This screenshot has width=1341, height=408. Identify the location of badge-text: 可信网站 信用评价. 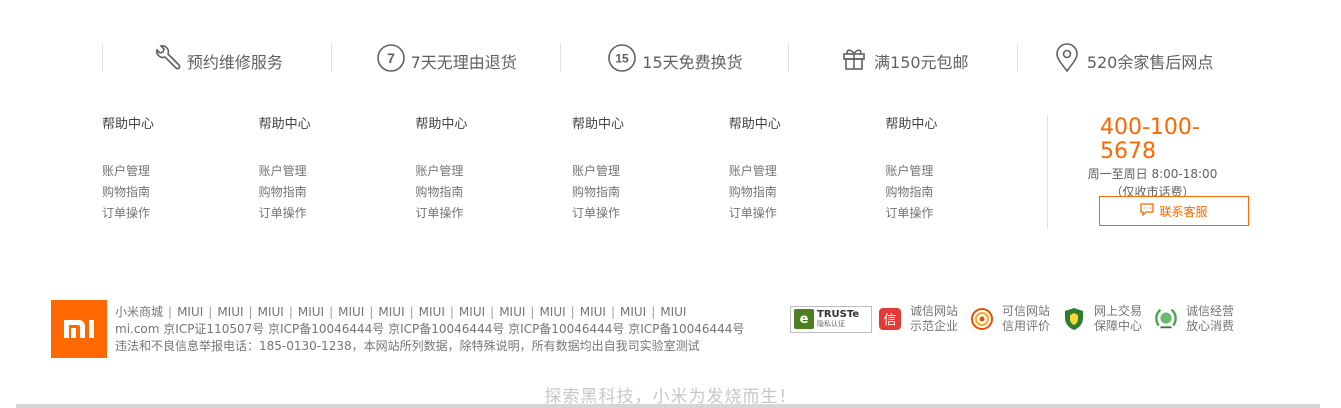
(1026, 319).